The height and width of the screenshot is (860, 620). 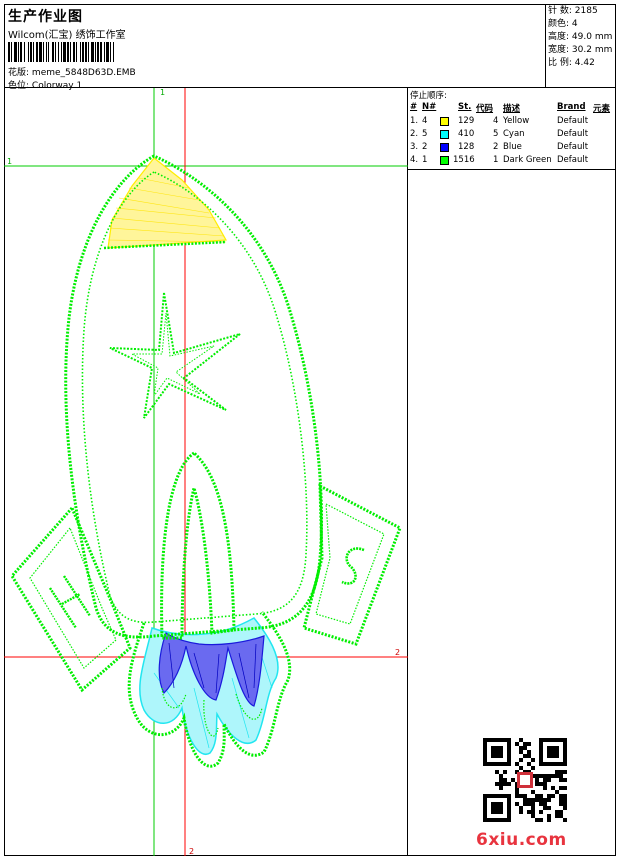 I want to click on stop-sequence-title: 停止顺序:, so click(x=428, y=96).